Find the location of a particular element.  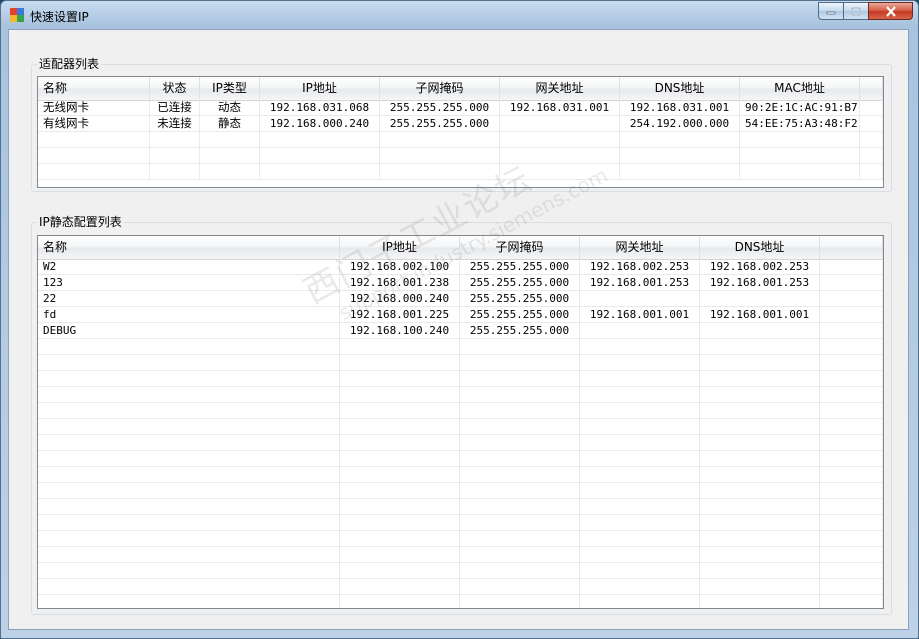

title-bar: 快速设置IP is located at coordinates (459, 15).